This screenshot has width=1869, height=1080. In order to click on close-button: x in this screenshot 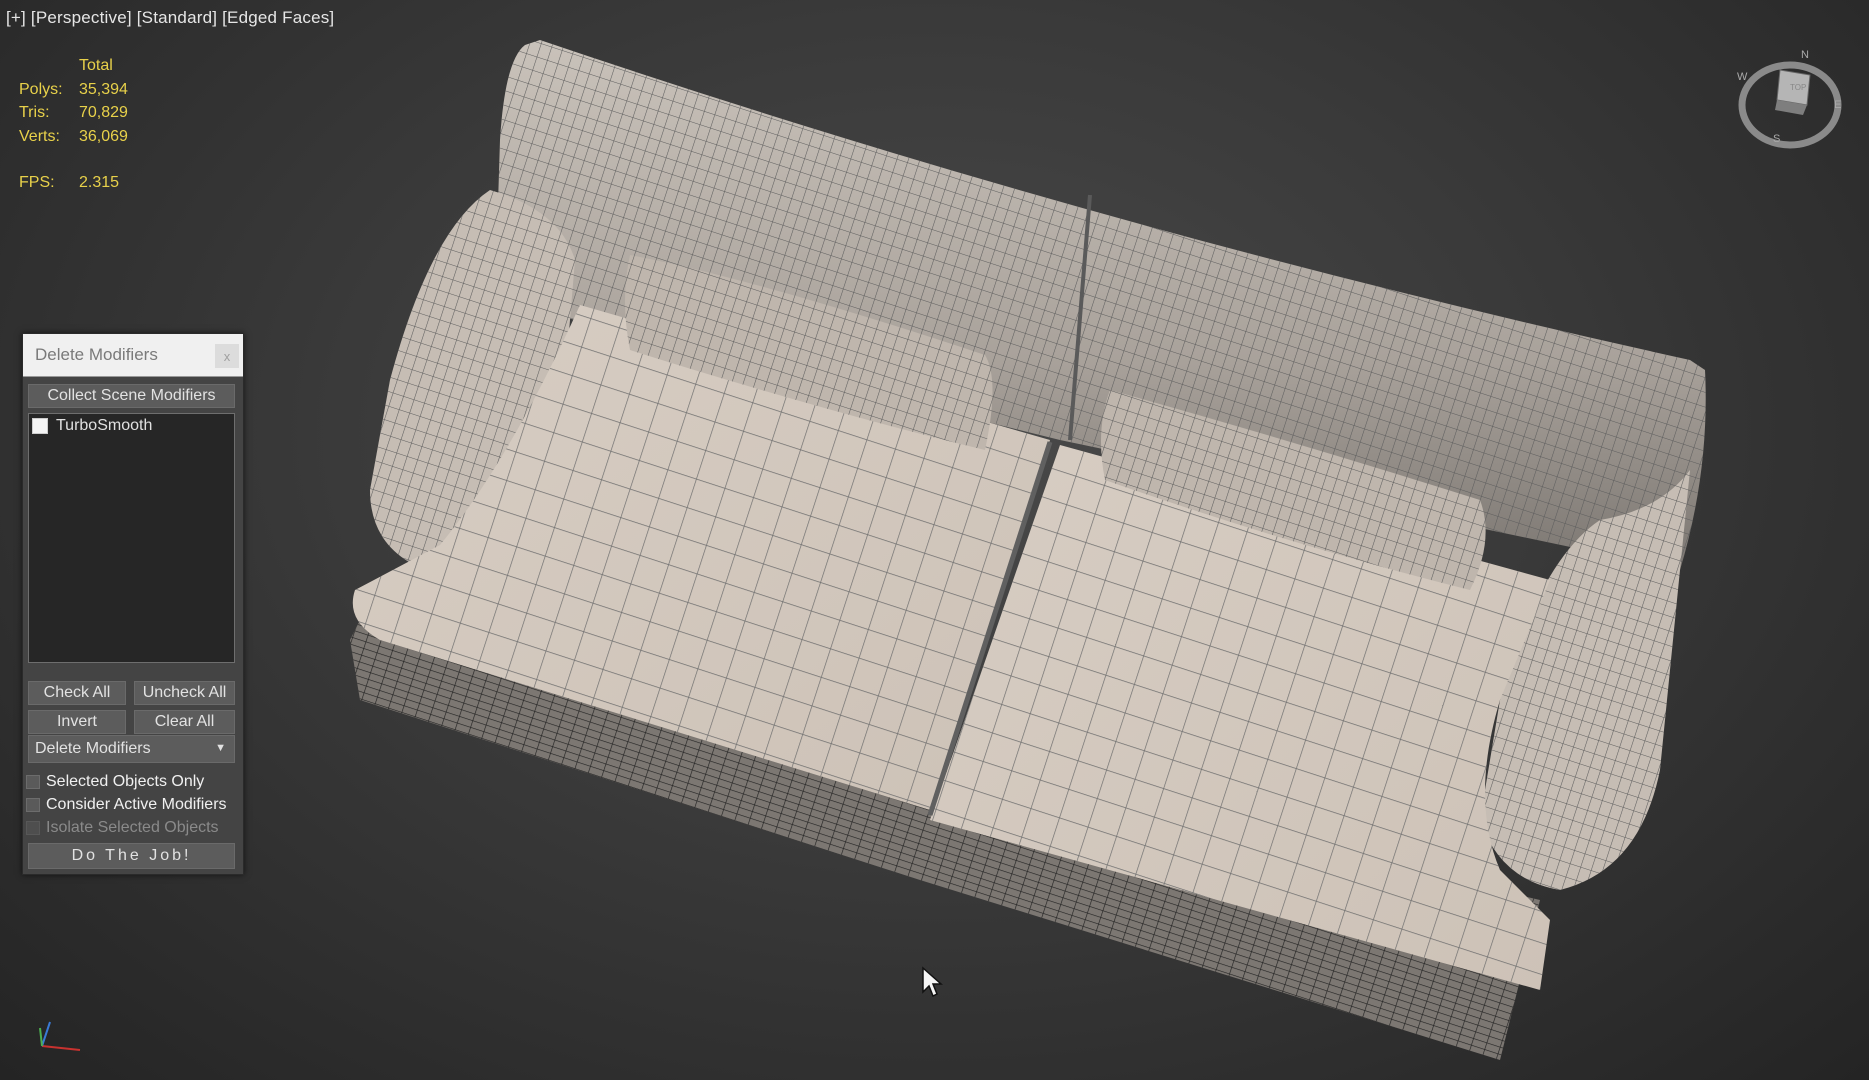, I will do `click(227, 356)`.